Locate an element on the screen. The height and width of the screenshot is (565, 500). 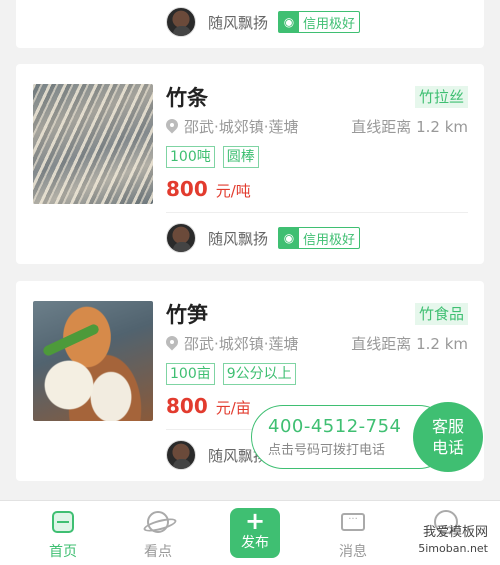
home-icon is located at coordinates (63, 522).